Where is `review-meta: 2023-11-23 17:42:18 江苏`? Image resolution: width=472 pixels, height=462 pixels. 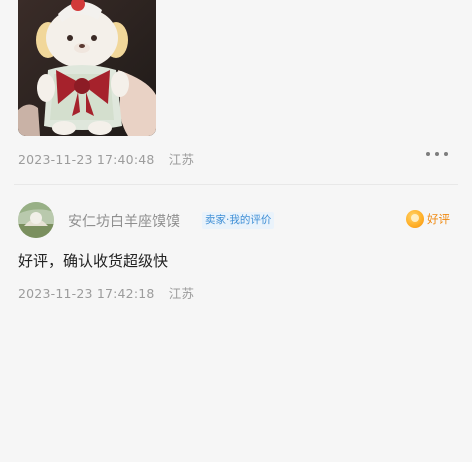 review-meta: 2023-11-23 17:42:18 江苏 is located at coordinates (106, 292).